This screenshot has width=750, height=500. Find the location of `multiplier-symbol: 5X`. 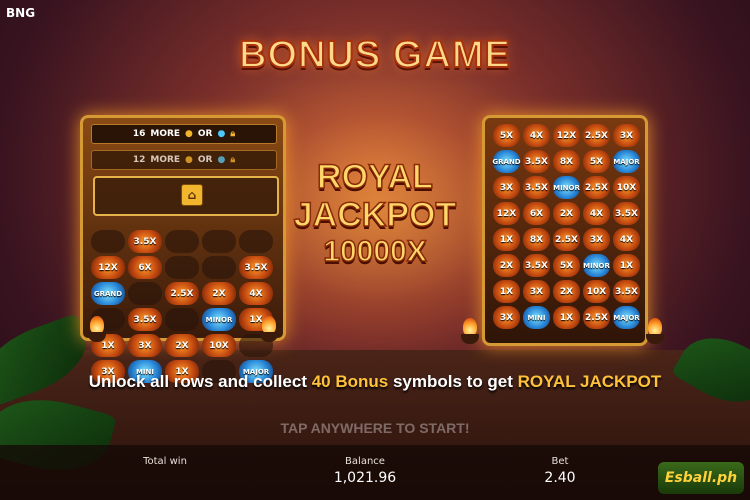

multiplier-symbol: 5X is located at coordinates (566, 265).